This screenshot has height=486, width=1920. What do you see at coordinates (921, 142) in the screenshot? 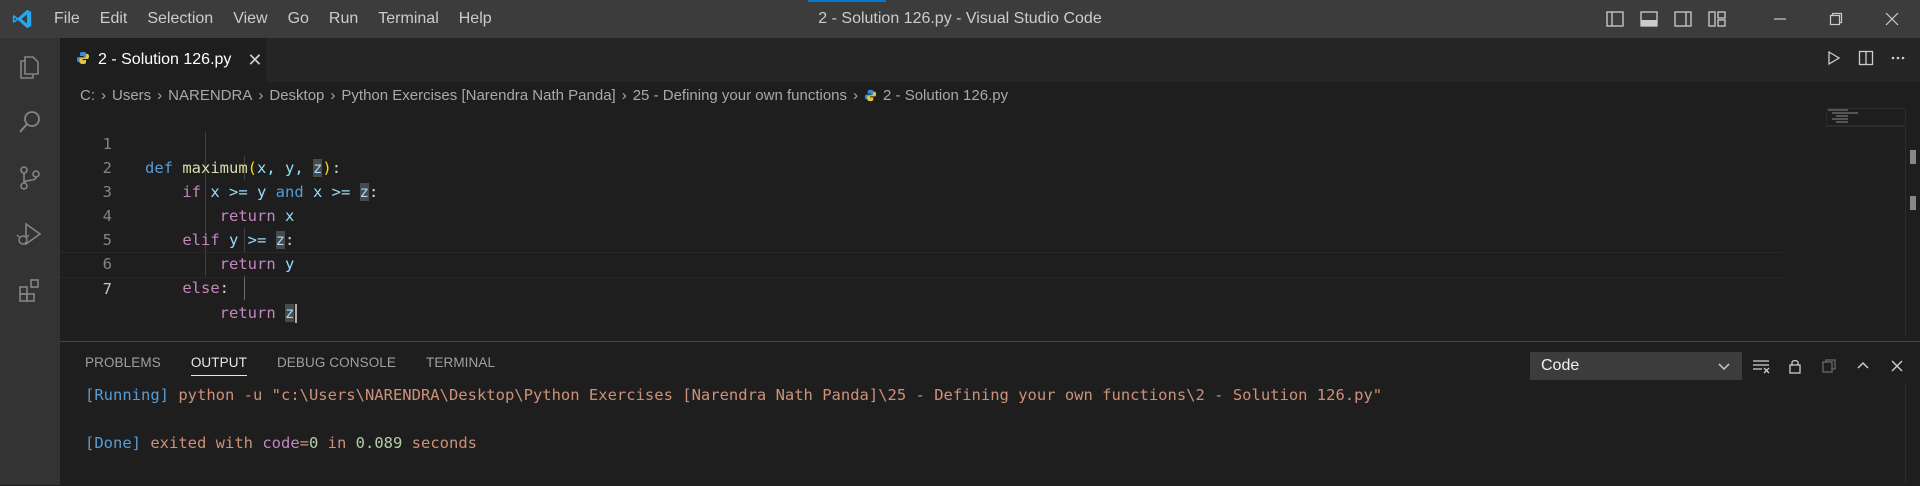
I see `code-line: 1 def maximum(x, y, z):` at bounding box center [921, 142].